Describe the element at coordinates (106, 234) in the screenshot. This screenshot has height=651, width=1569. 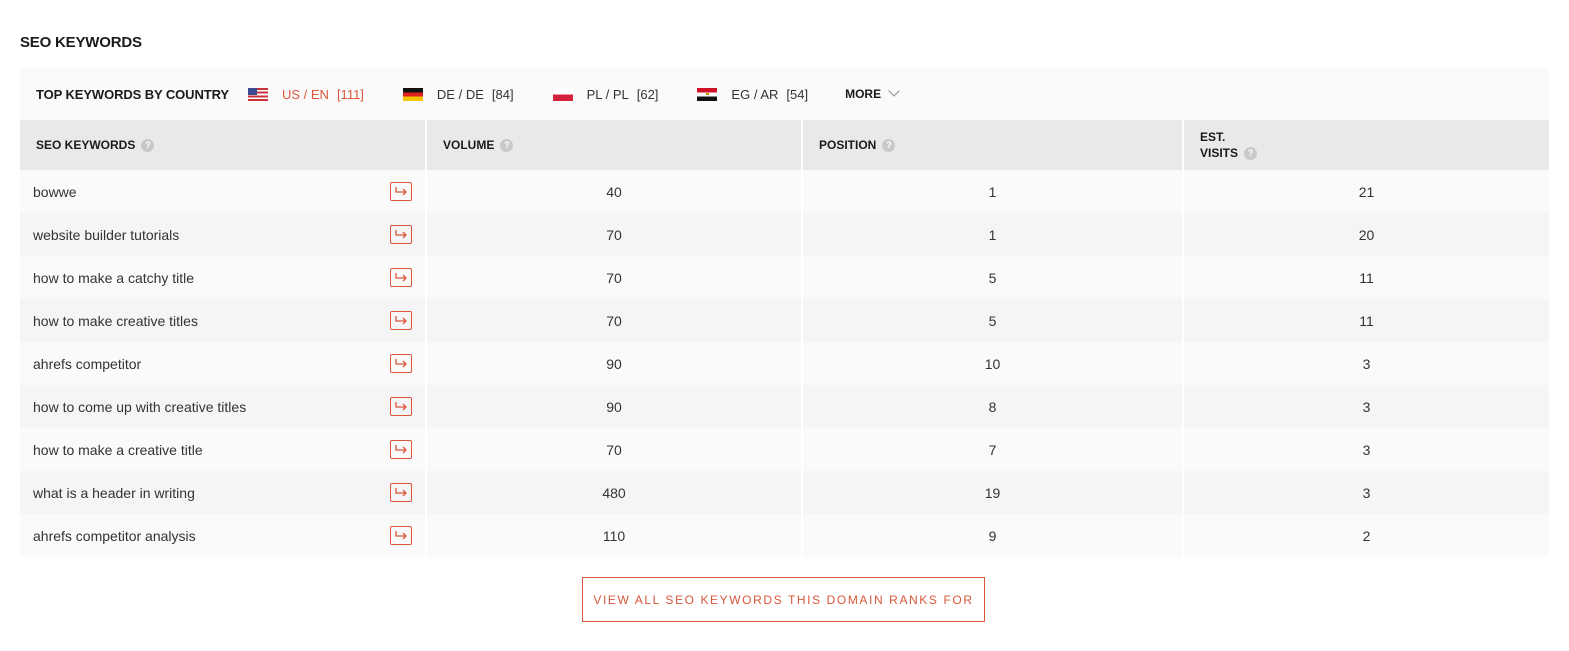
I see `keyword-text: website builder tutorials` at that location.